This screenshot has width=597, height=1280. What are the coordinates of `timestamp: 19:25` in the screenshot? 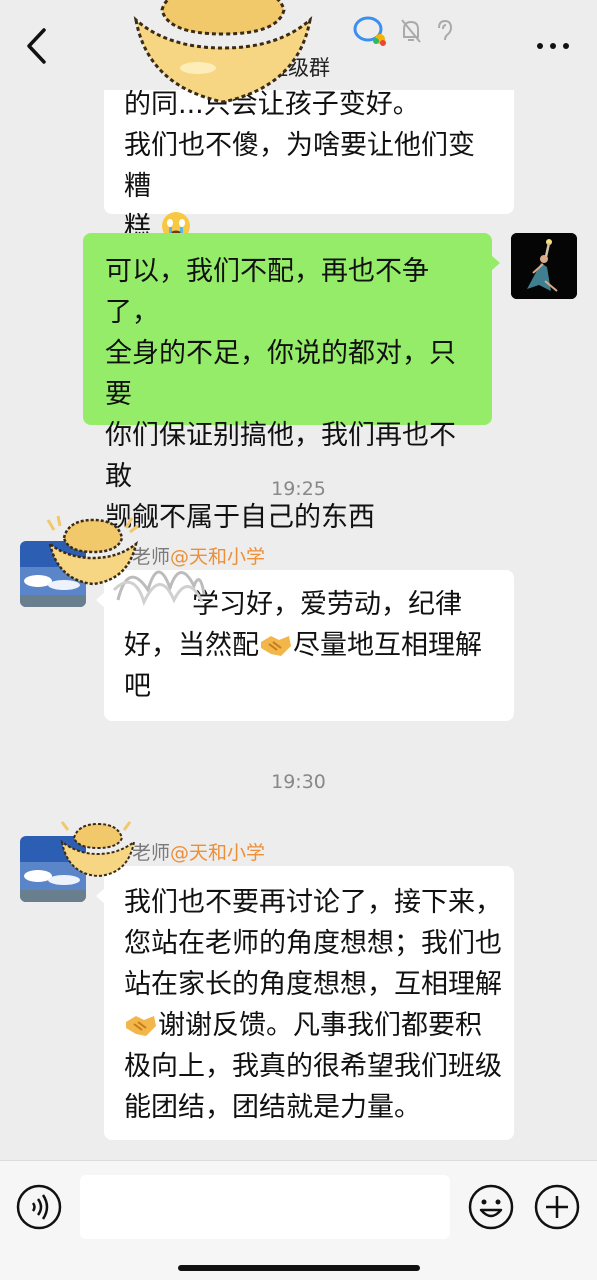 It's located at (298, 489).